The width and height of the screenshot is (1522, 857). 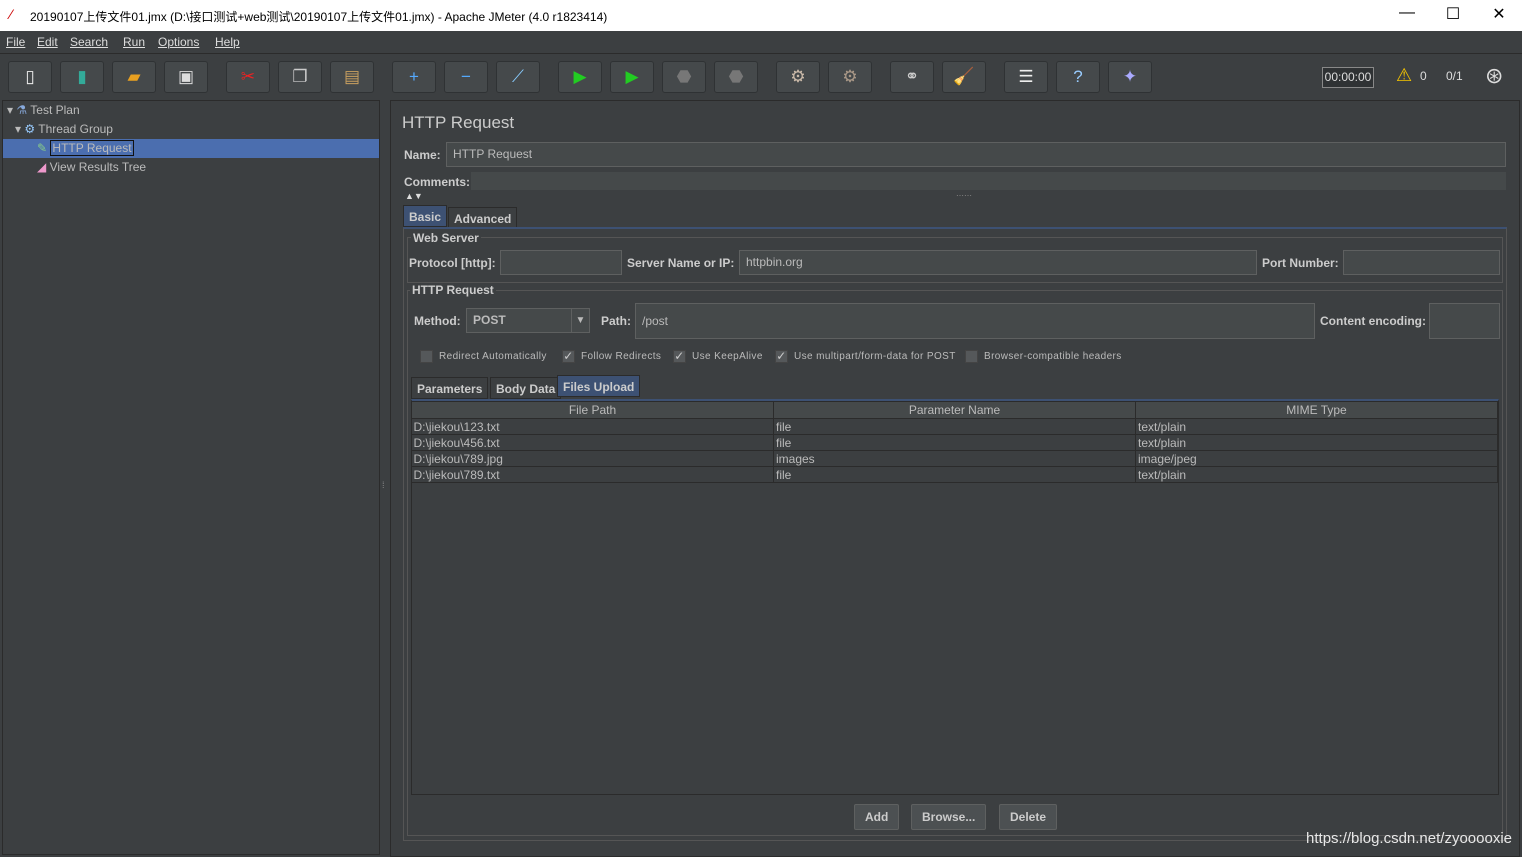 What do you see at coordinates (1026, 77) in the screenshot?
I see `function-helper-button: ☰` at bounding box center [1026, 77].